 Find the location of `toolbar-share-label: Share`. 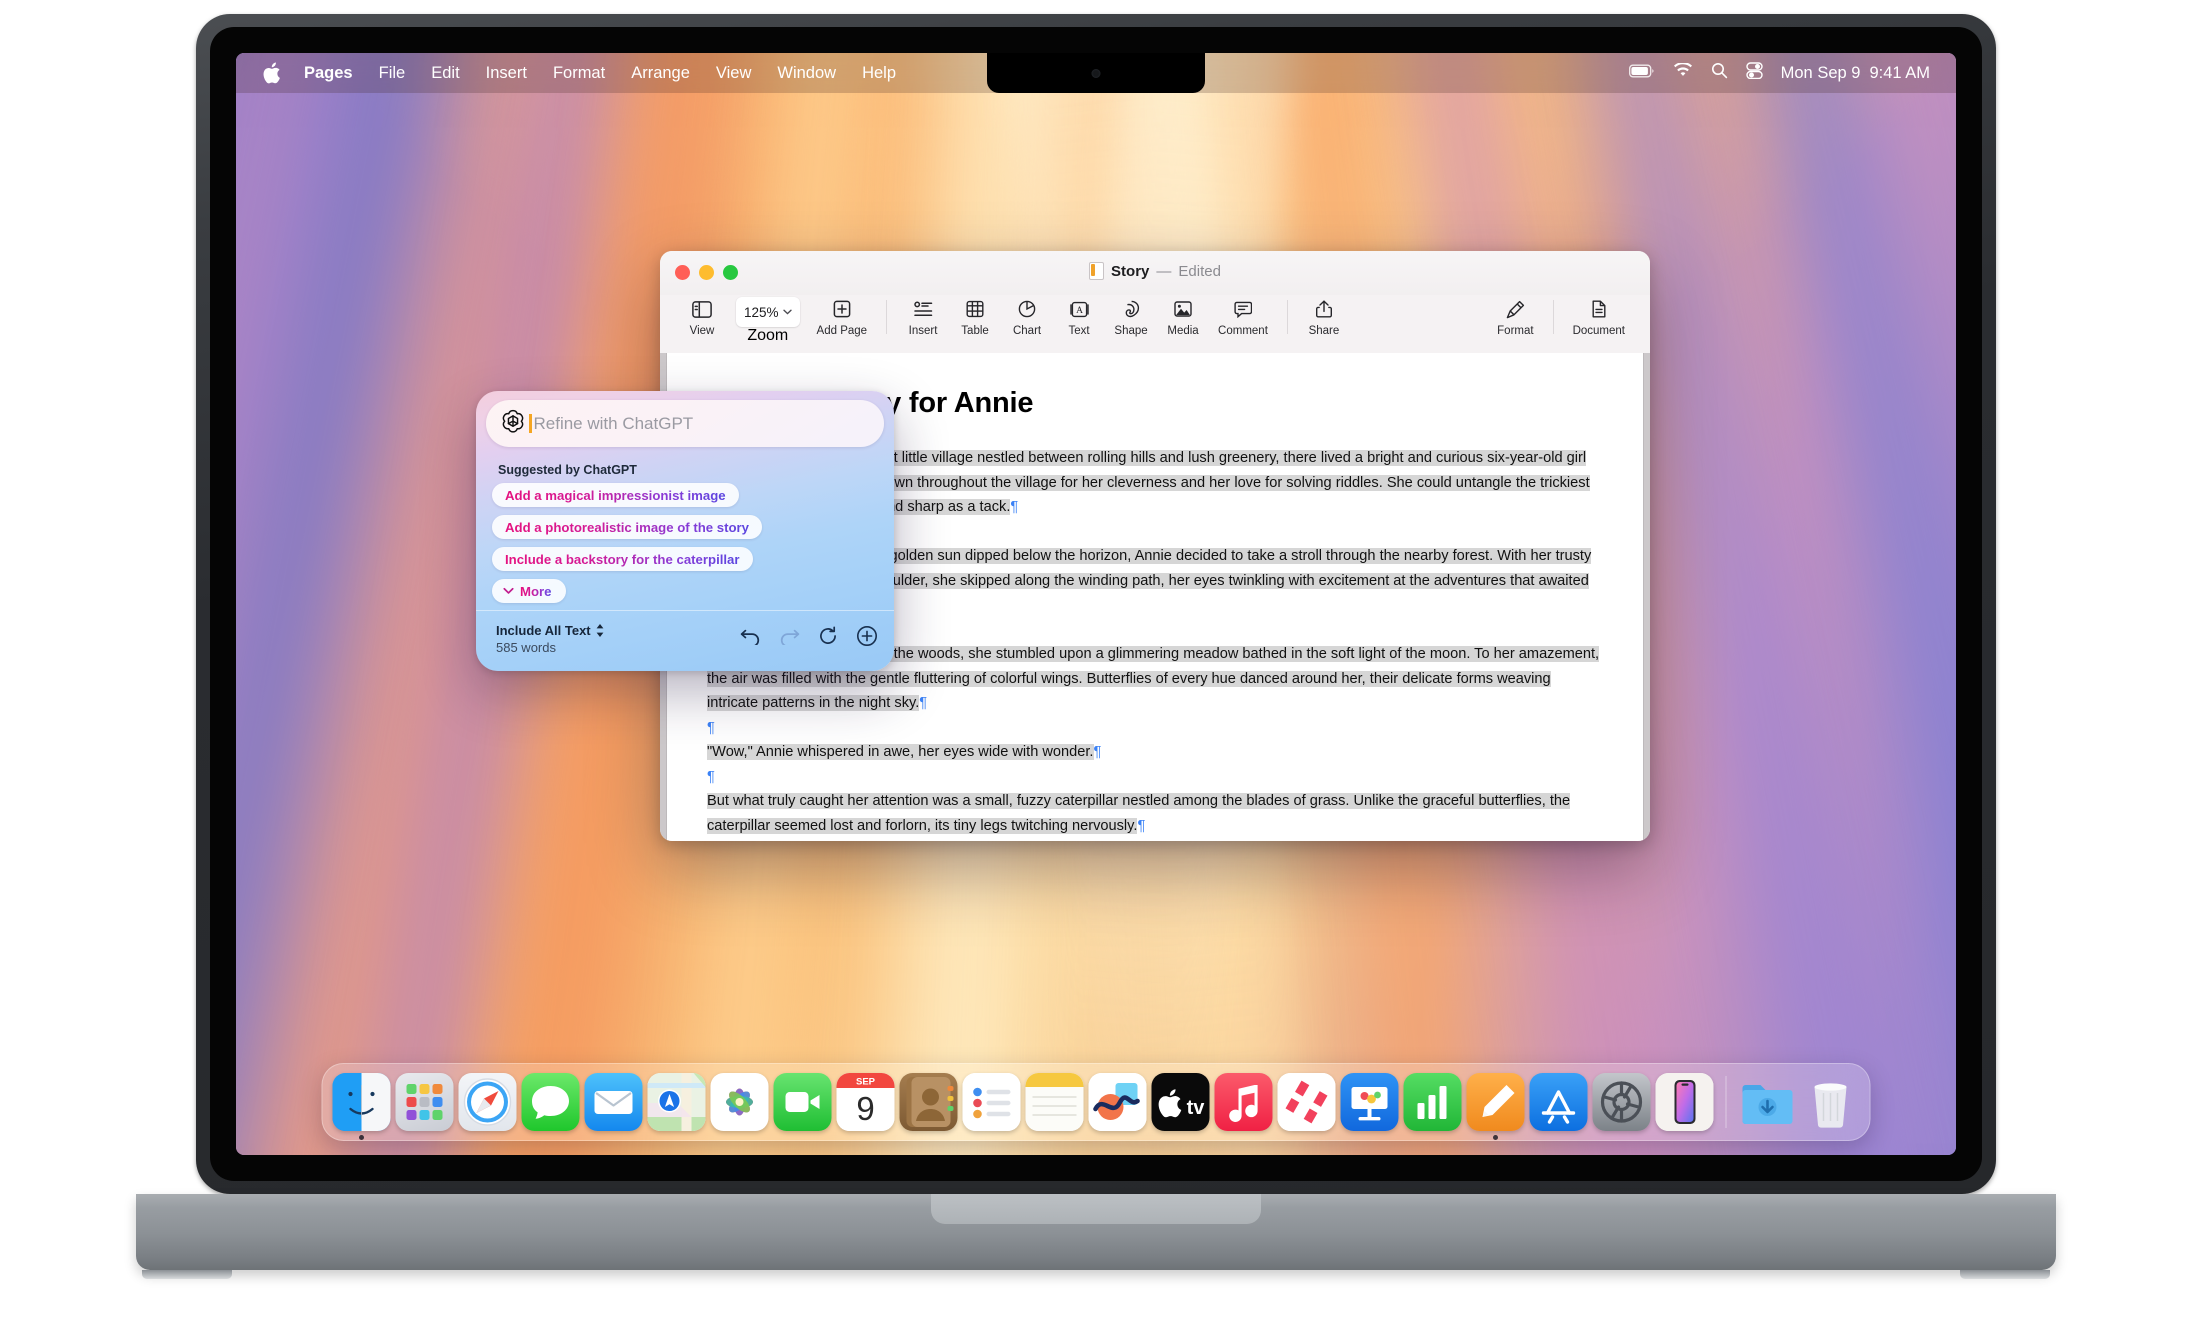

toolbar-share-label: Share is located at coordinates (1324, 331).